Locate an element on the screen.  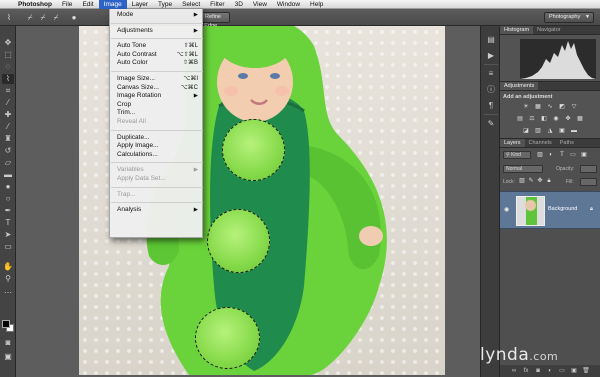
screen-mode-icon: ▣ is located at coordinates (8, 357).